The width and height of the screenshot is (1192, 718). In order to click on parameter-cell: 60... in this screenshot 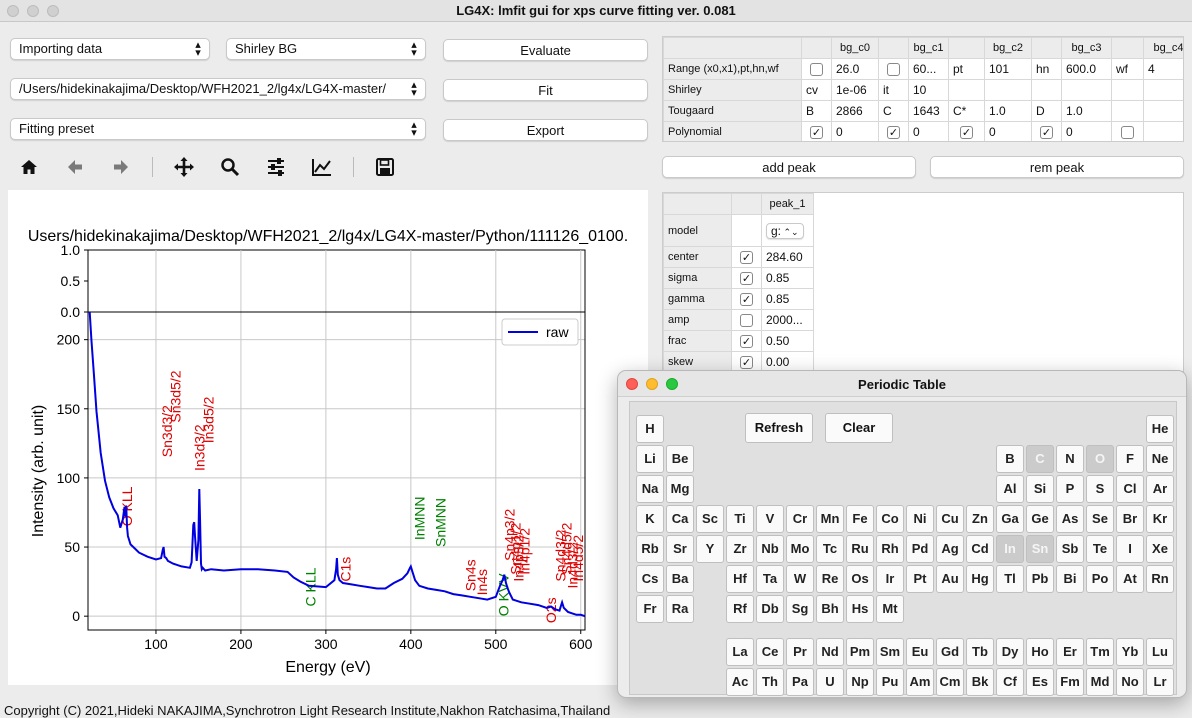, I will do `click(928, 69)`.